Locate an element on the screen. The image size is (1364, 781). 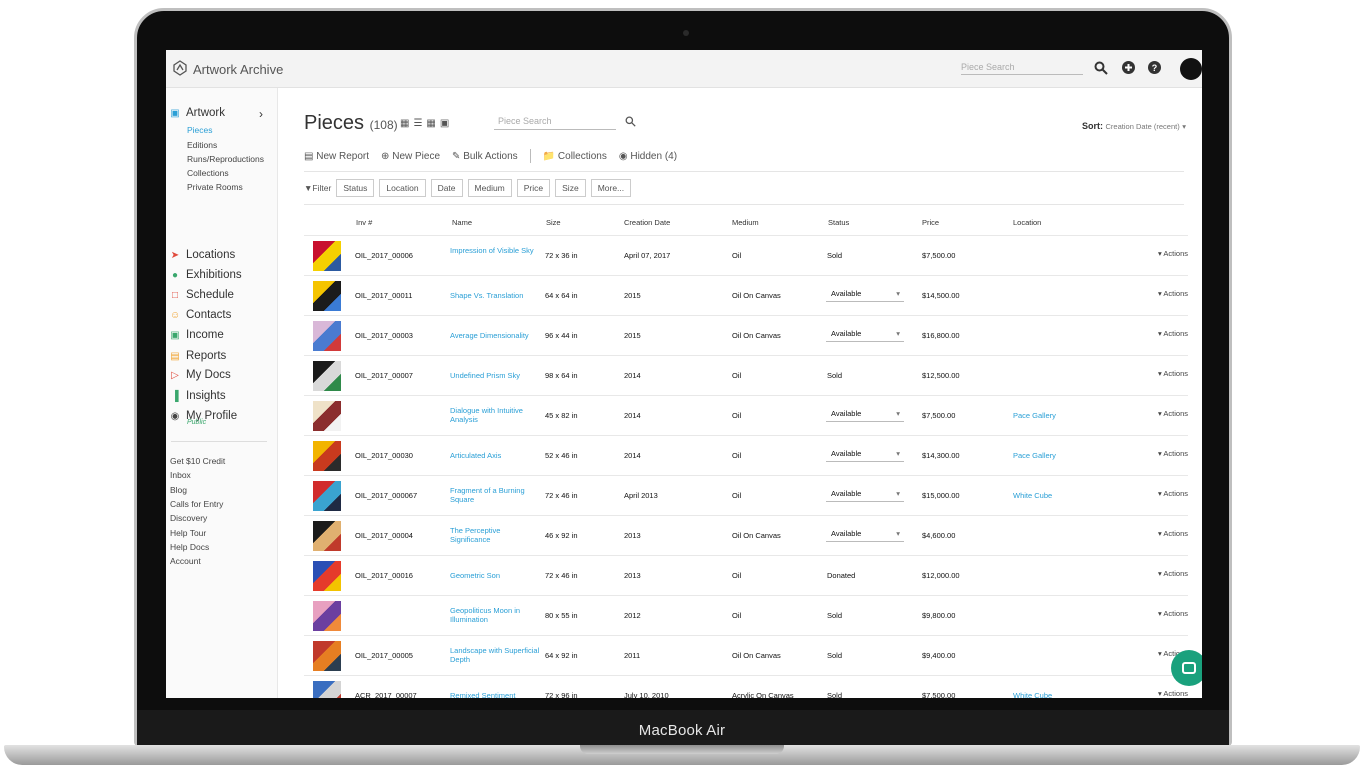
filter-chip-status: Status is located at coordinates (355, 188).